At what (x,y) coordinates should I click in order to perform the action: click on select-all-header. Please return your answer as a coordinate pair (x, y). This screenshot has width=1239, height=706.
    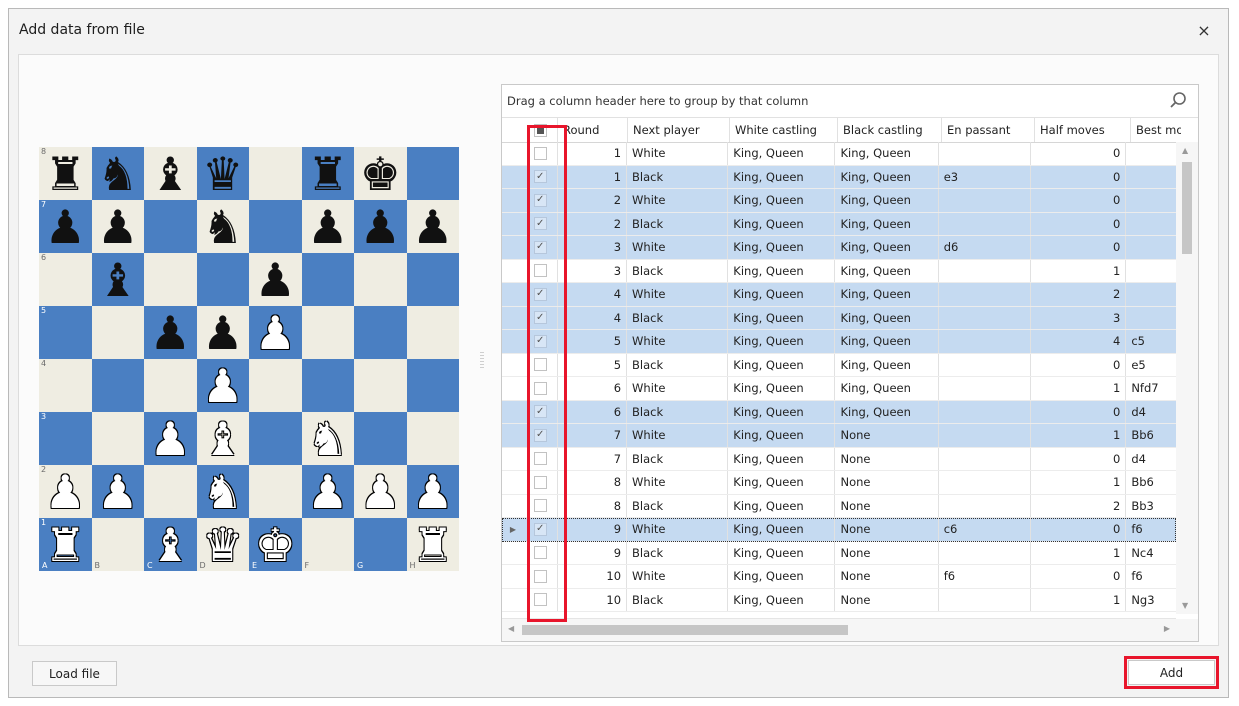
    Looking at the image, I should click on (541, 130).